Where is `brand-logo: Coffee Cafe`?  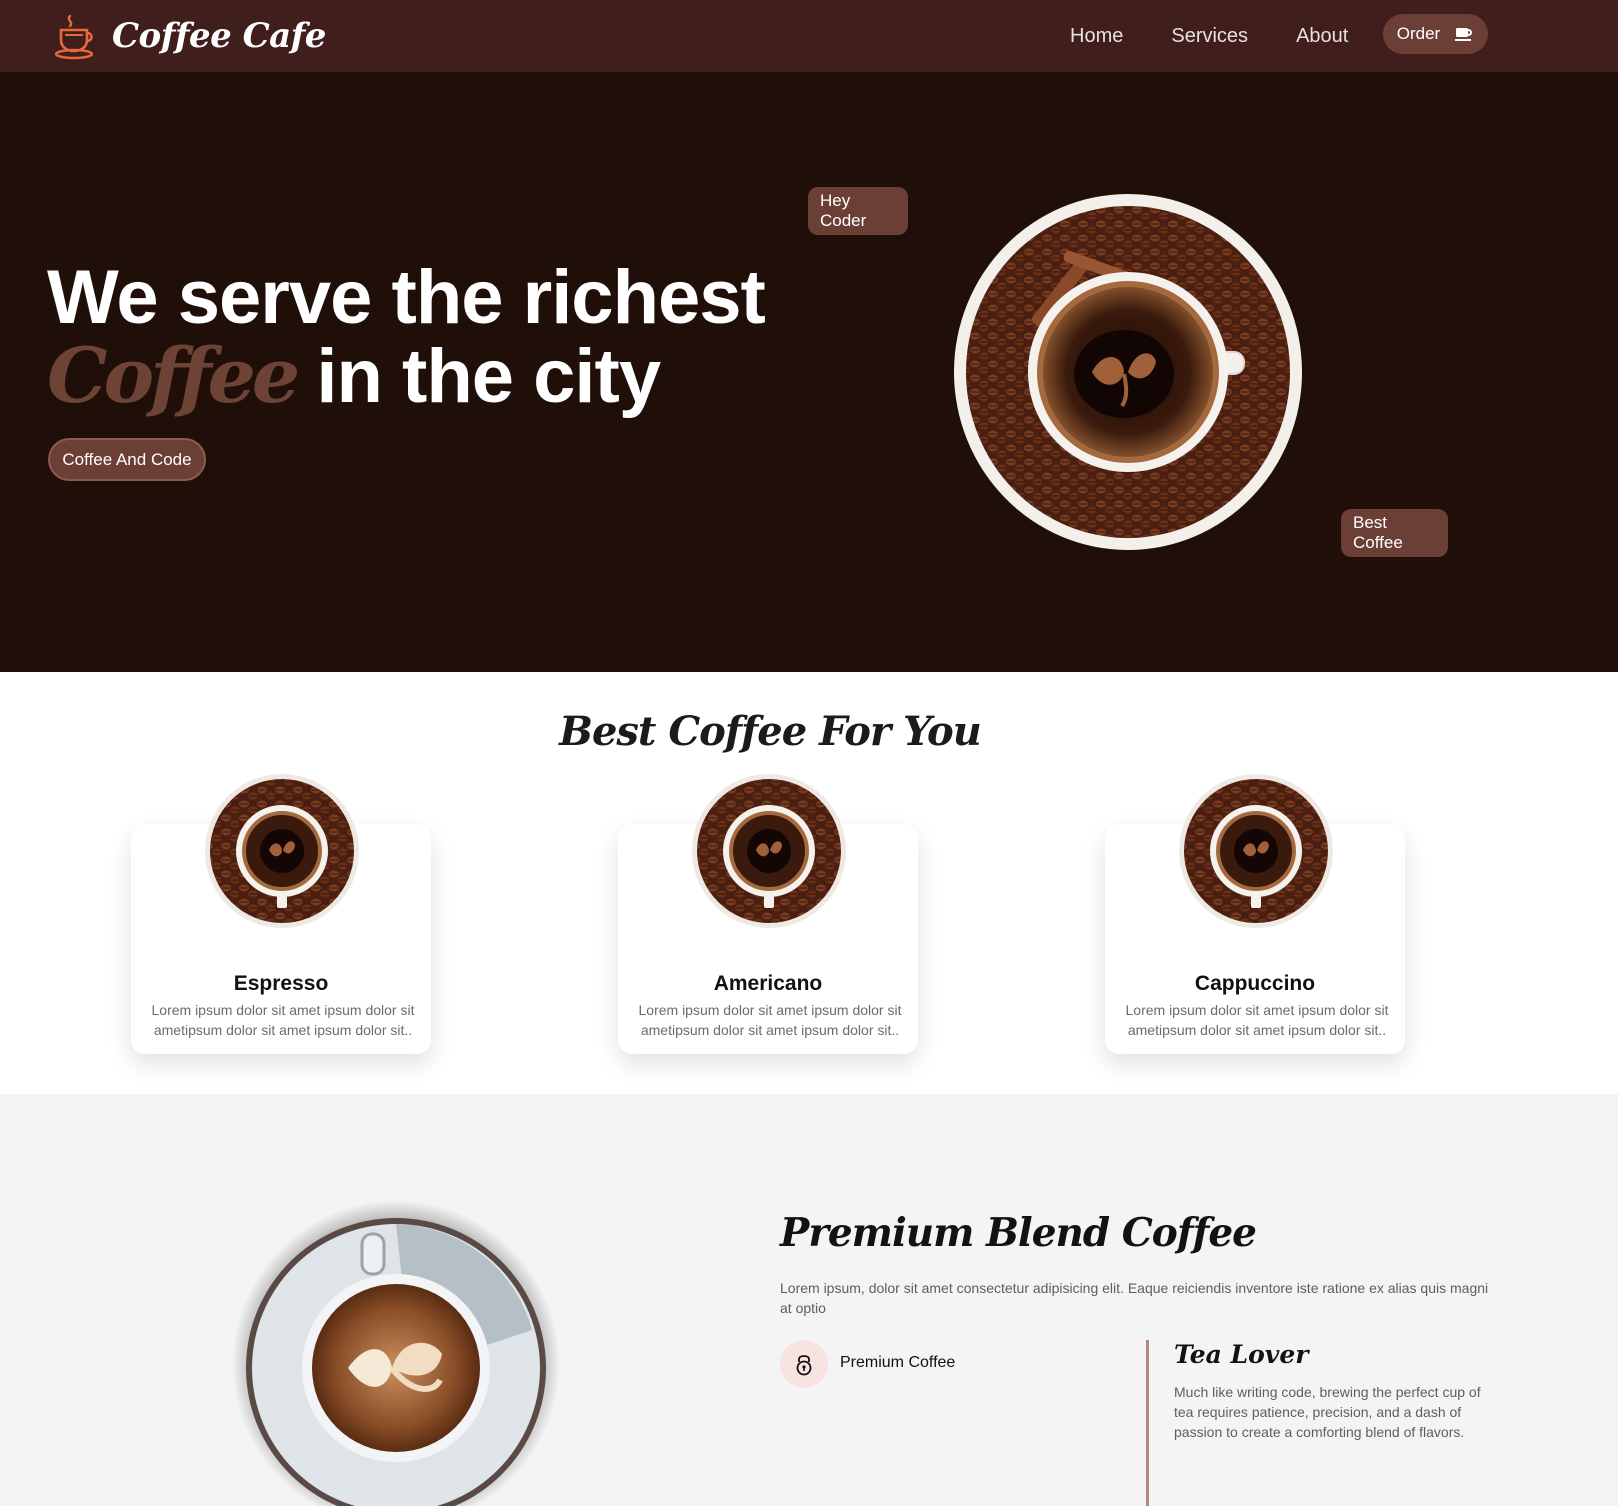
brand-logo: Coffee Cafe is located at coordinates (189, 36).